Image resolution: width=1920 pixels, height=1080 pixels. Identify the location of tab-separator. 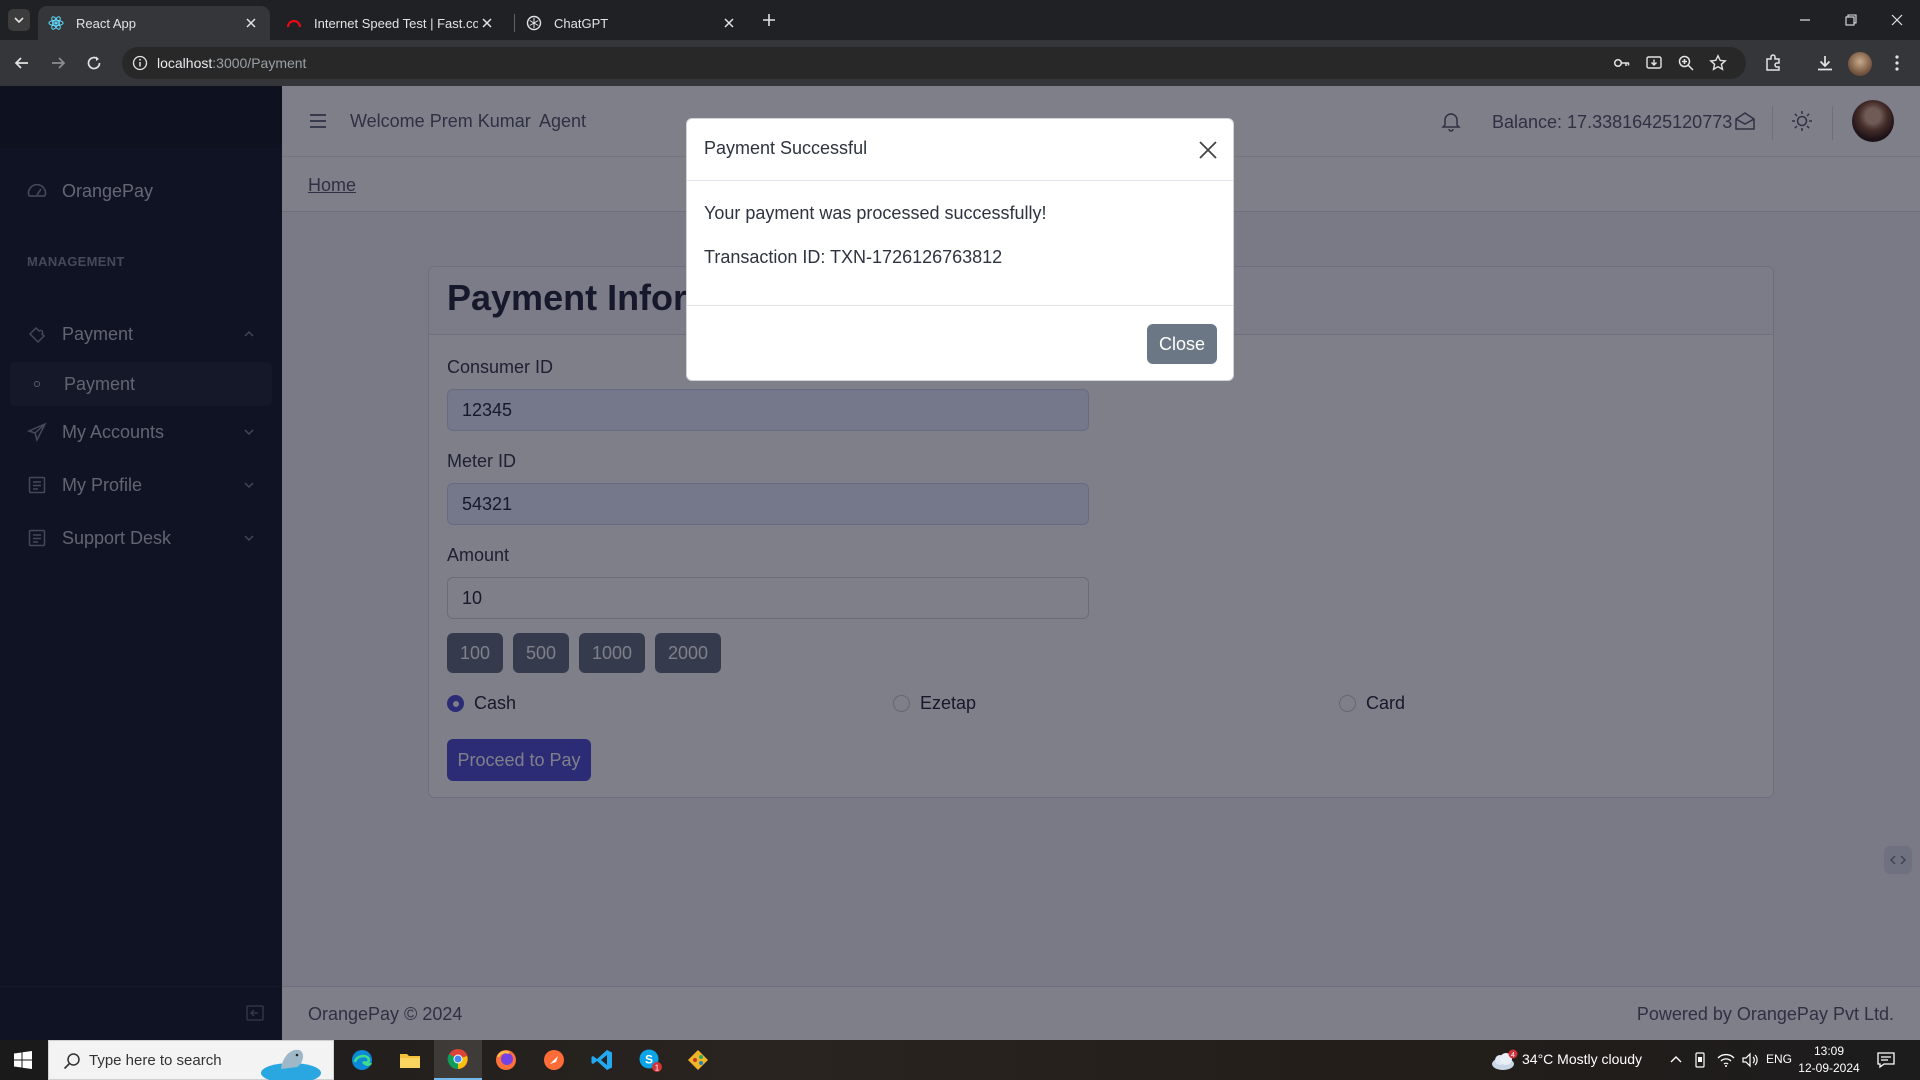
(514, 23).